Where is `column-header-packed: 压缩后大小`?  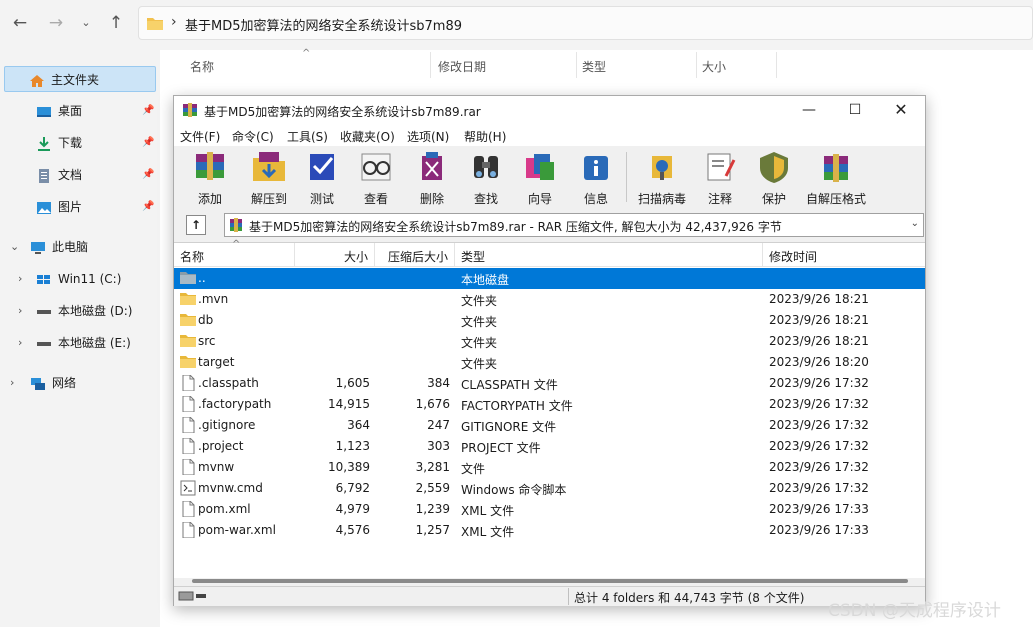
column-header-packed: 压缩后大小 is located at coordinates (418, 256).